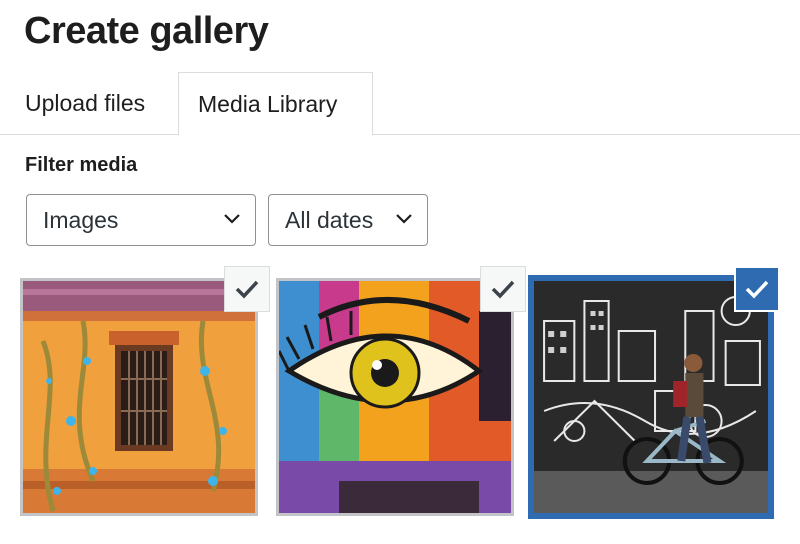 The width and height of the screenshot is (800, 544). What do you see at coordinates (141, 220) in the screenshot?
I see `media-type-select: Images` at bounding box center [141, 220].